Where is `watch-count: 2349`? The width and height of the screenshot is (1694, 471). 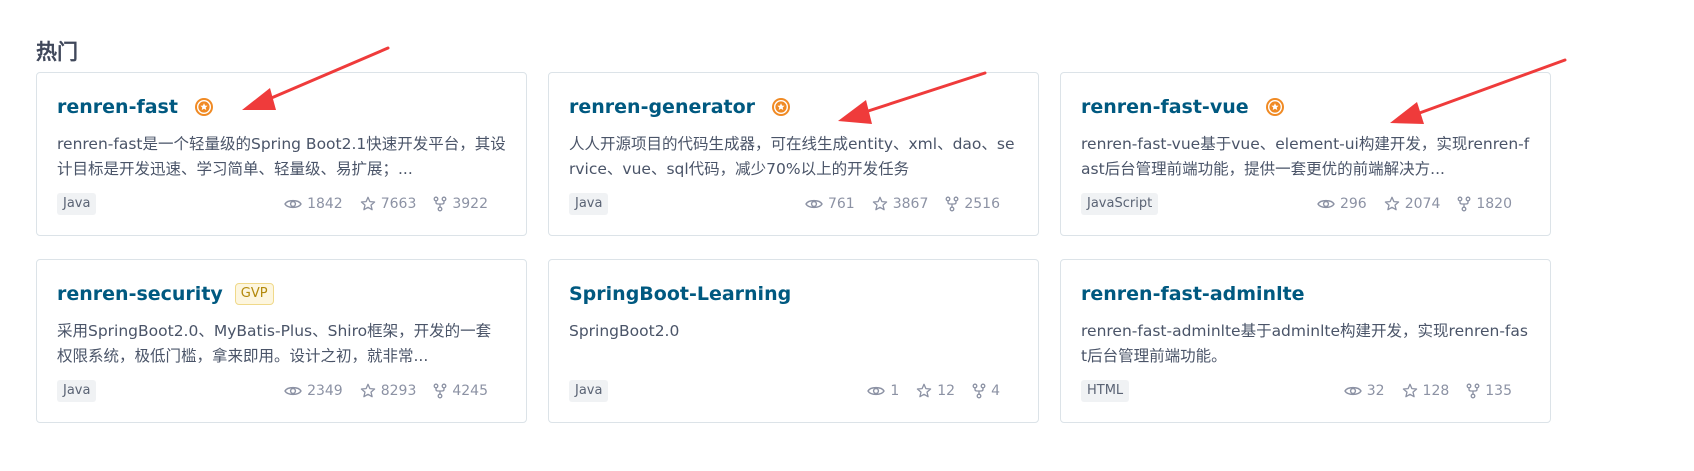
watch-count: 2349 is located at coordinates (325, 391).